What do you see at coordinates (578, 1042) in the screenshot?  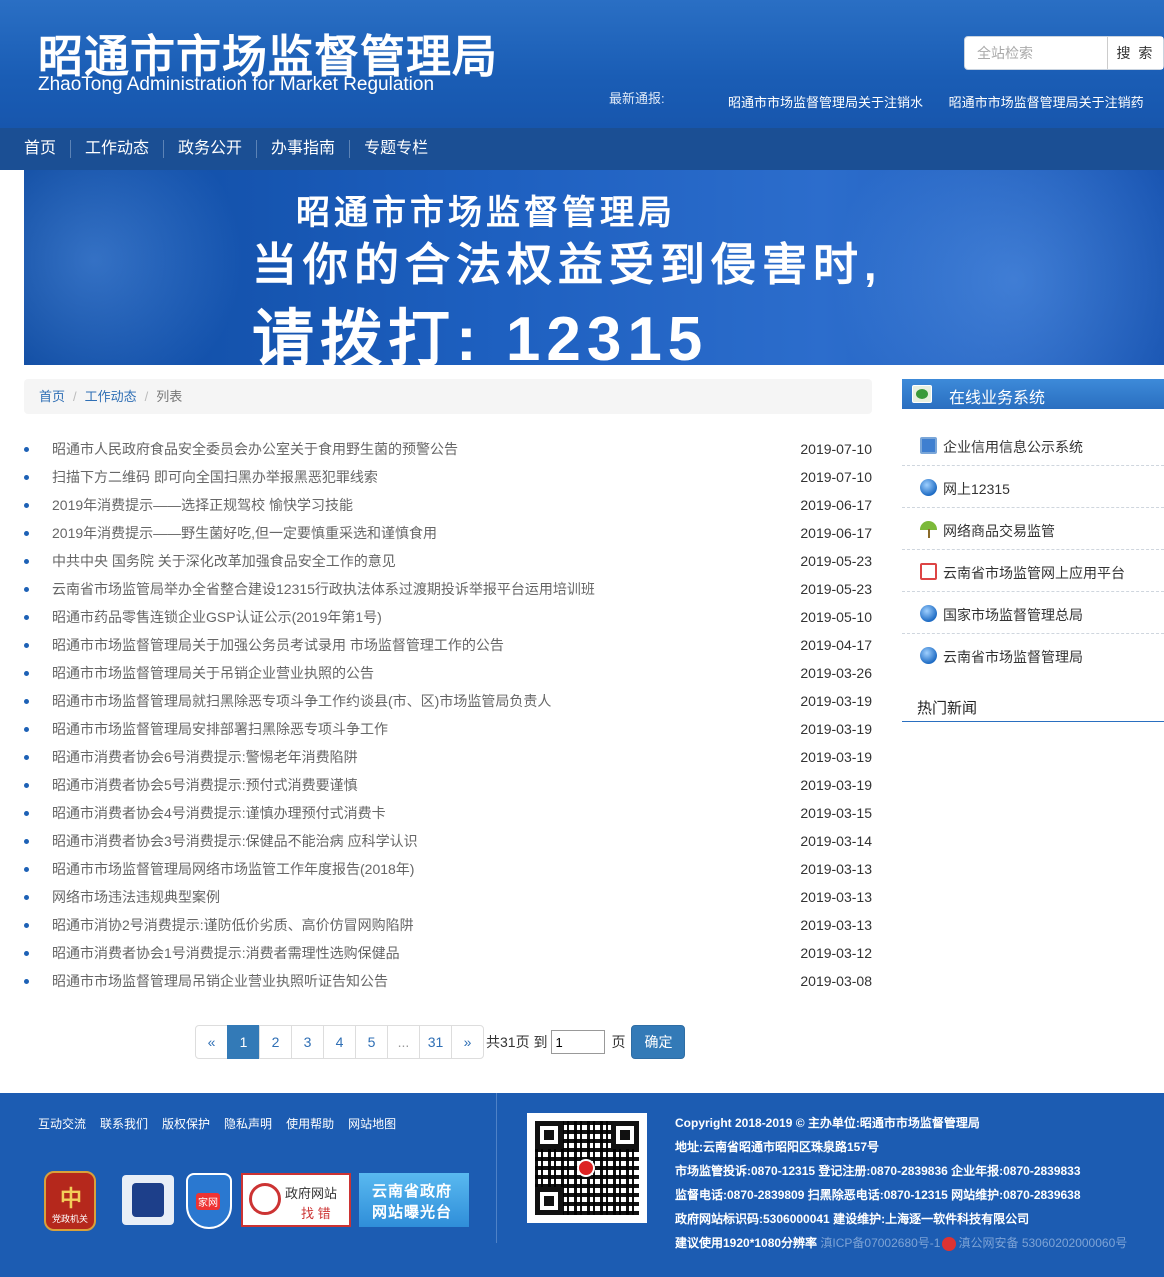 I see `page-jump-input` at bounding box center [578, 1042].